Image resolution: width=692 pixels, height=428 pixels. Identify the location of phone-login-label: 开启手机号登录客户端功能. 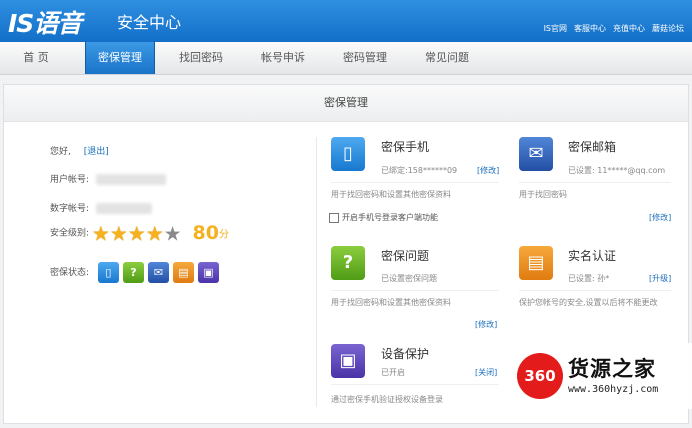
(390, 217).